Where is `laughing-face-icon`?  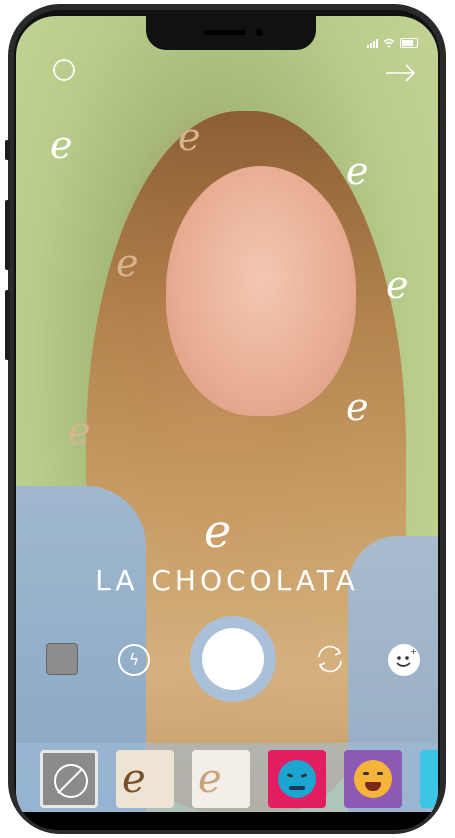 laughing-face-icon is located at coordinates (373, 779).